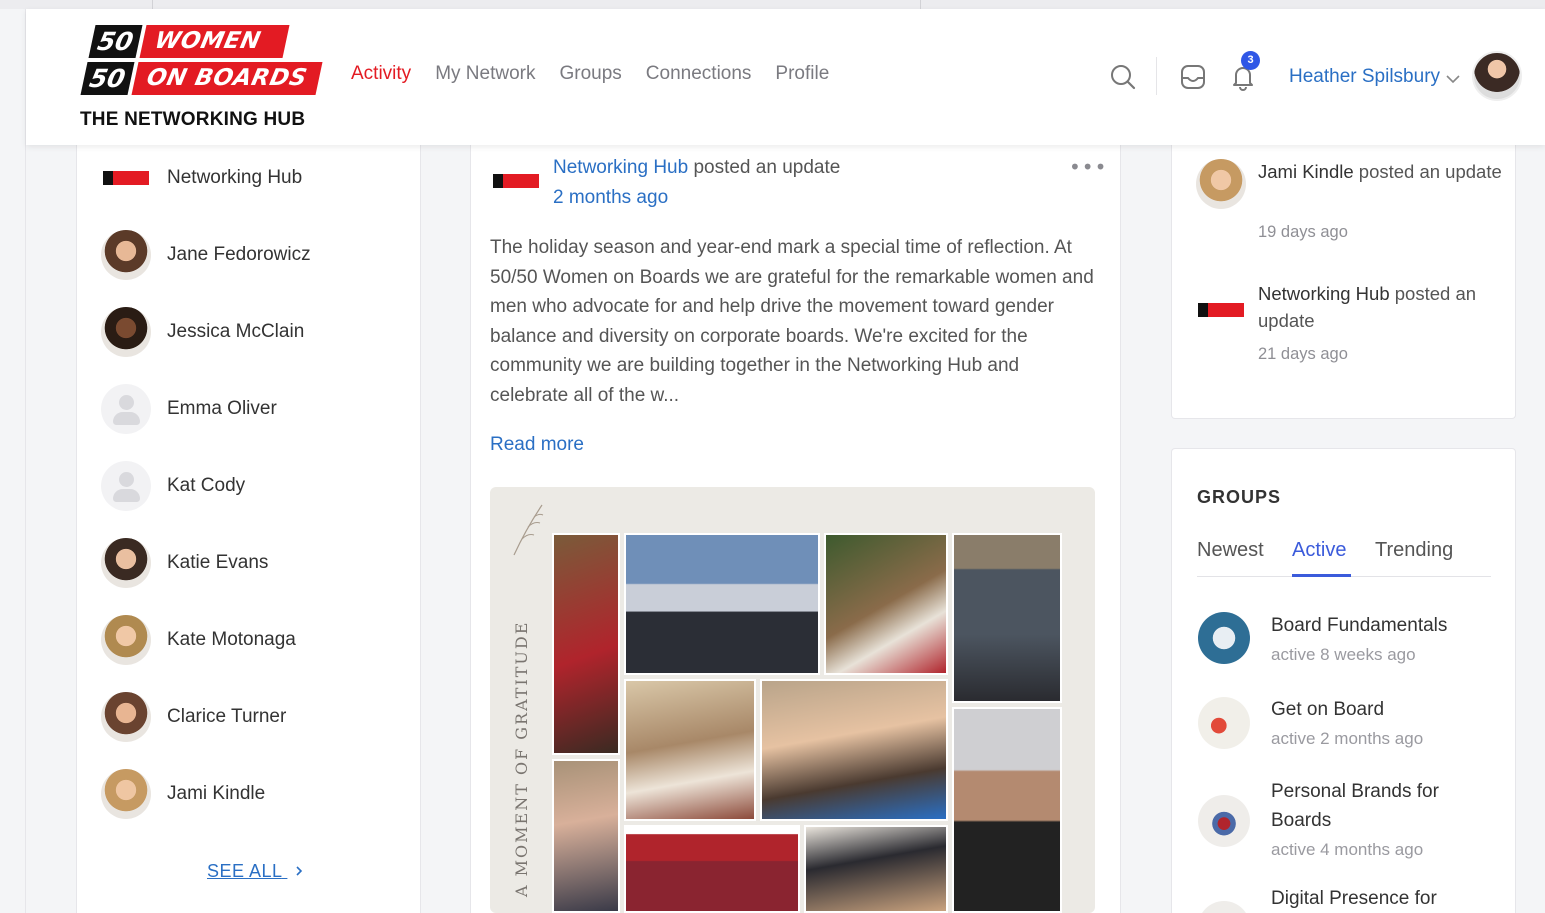 This screenshot has width=1545, height=913. What do you see at coordinates (699, 74) in the screenshot?
I see `nav-connections: Connections` at bounding box center [699, 74].